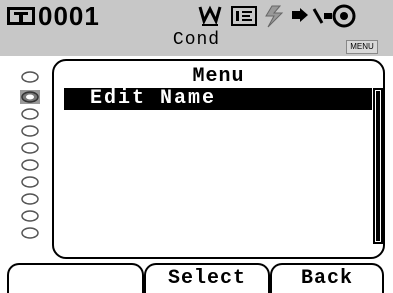 The image size is (393, 293). What do you see at coordinates (340, 16) in the screenshot?
I see `light-source-icon` at bounding box center [340, 16].